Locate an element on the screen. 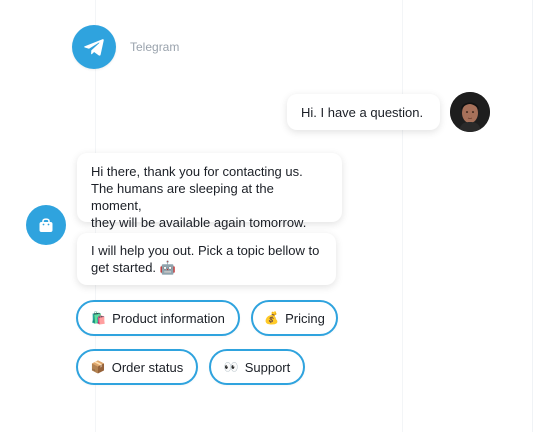 The height and width of the screenshot is (432, 533). user-message-bubble: Hi. I have a question. is located at coordinates (363, 112).